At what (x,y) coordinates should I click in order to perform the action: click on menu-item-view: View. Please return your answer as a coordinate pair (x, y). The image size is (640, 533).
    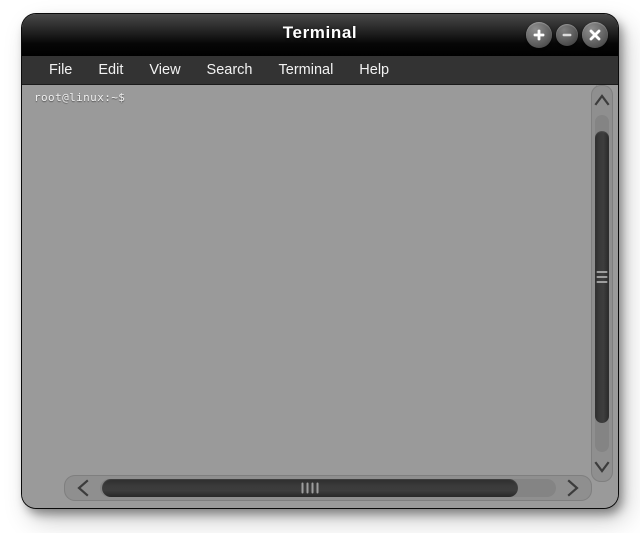
    Looking at the image, I should click on (164, 70).